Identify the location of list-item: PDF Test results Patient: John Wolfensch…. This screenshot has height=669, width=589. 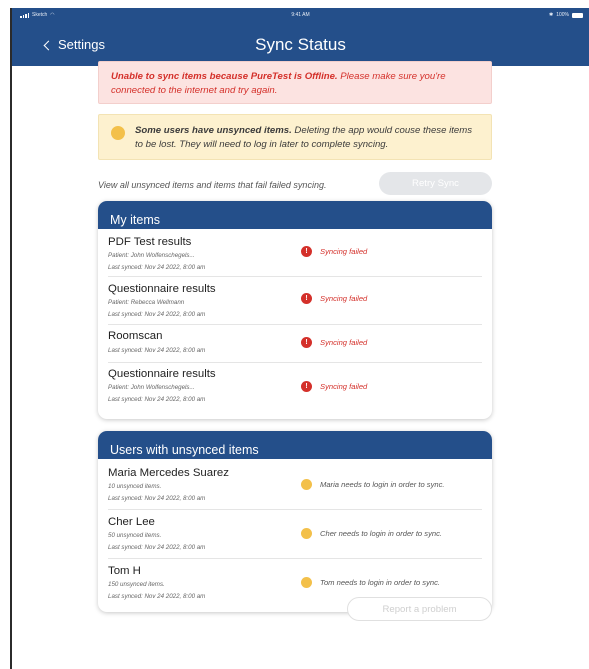
(295, 253).